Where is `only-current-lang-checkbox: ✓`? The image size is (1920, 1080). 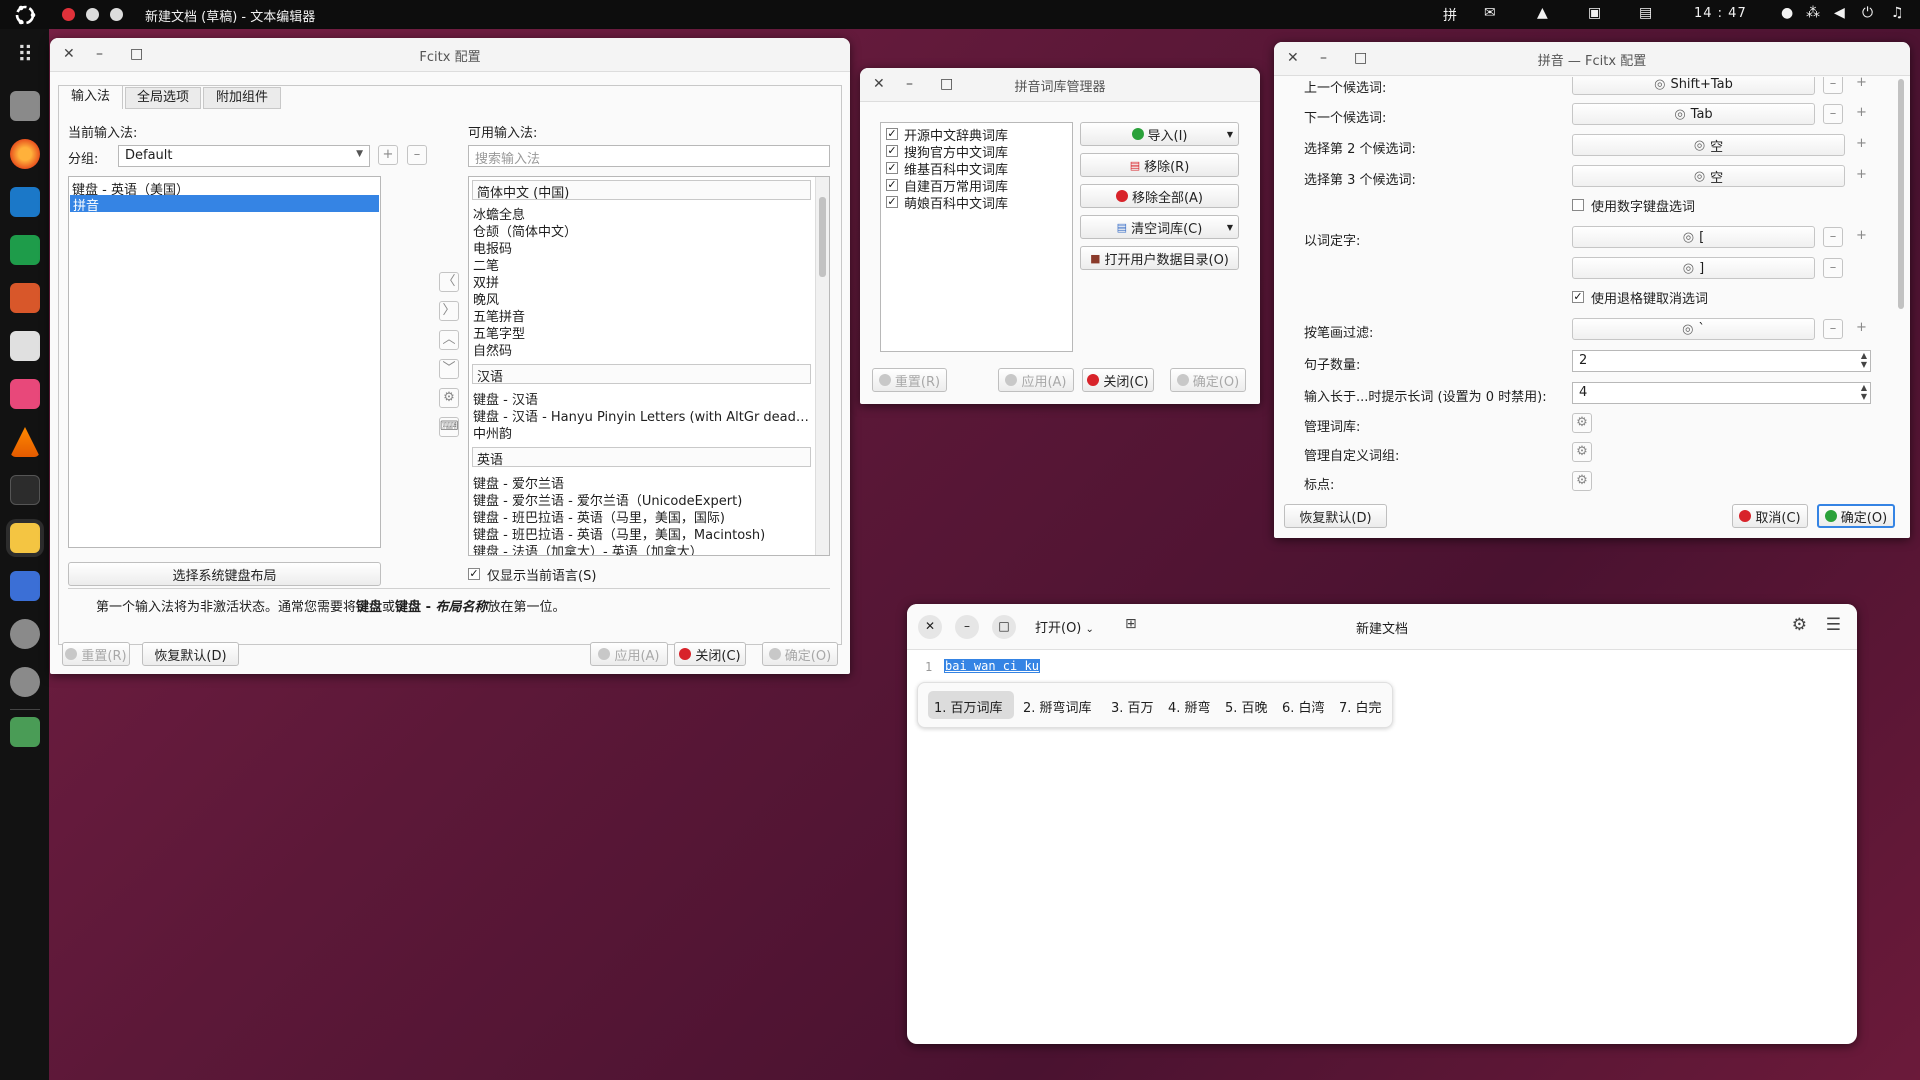
only-current-lang-checkbox: ✓ is located at coordinates (474, 574).